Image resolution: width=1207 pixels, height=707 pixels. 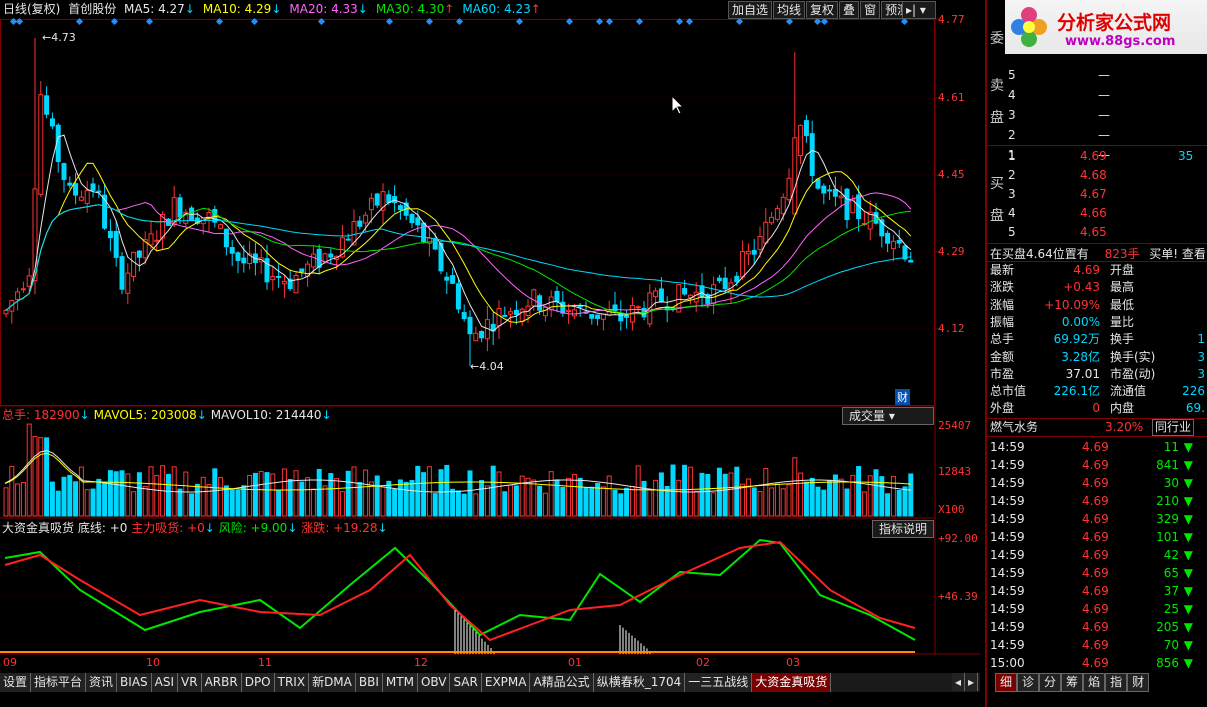 What do you see at coordinates (951, 509) in the screenshot?
I see `volume-tick-label: X100` at bounding box center [951, 509].